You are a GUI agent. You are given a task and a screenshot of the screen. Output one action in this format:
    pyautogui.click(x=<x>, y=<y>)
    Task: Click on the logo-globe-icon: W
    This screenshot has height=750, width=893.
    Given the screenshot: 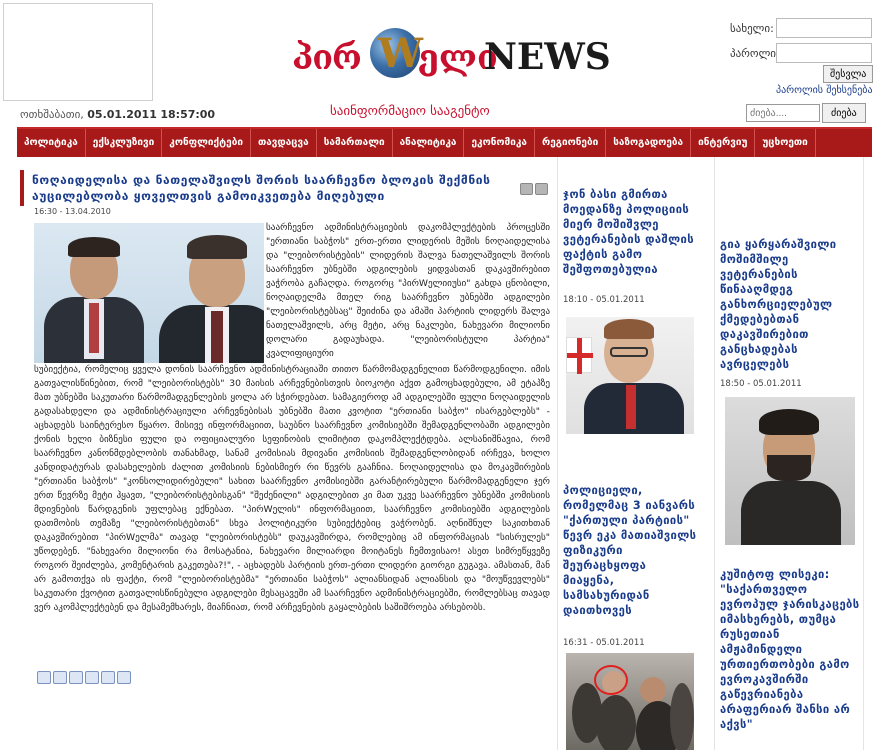 What is the action you would take?
    pyautogui.click(x=396, y=53)
    